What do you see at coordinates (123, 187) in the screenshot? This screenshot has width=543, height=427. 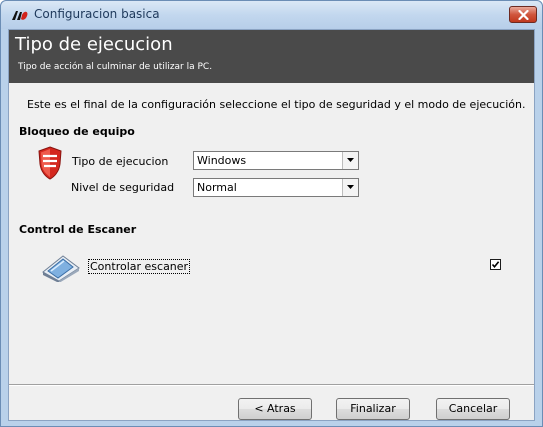 I see `security-level-label: Nivel de seguridad` at bounding box center [123, 187].